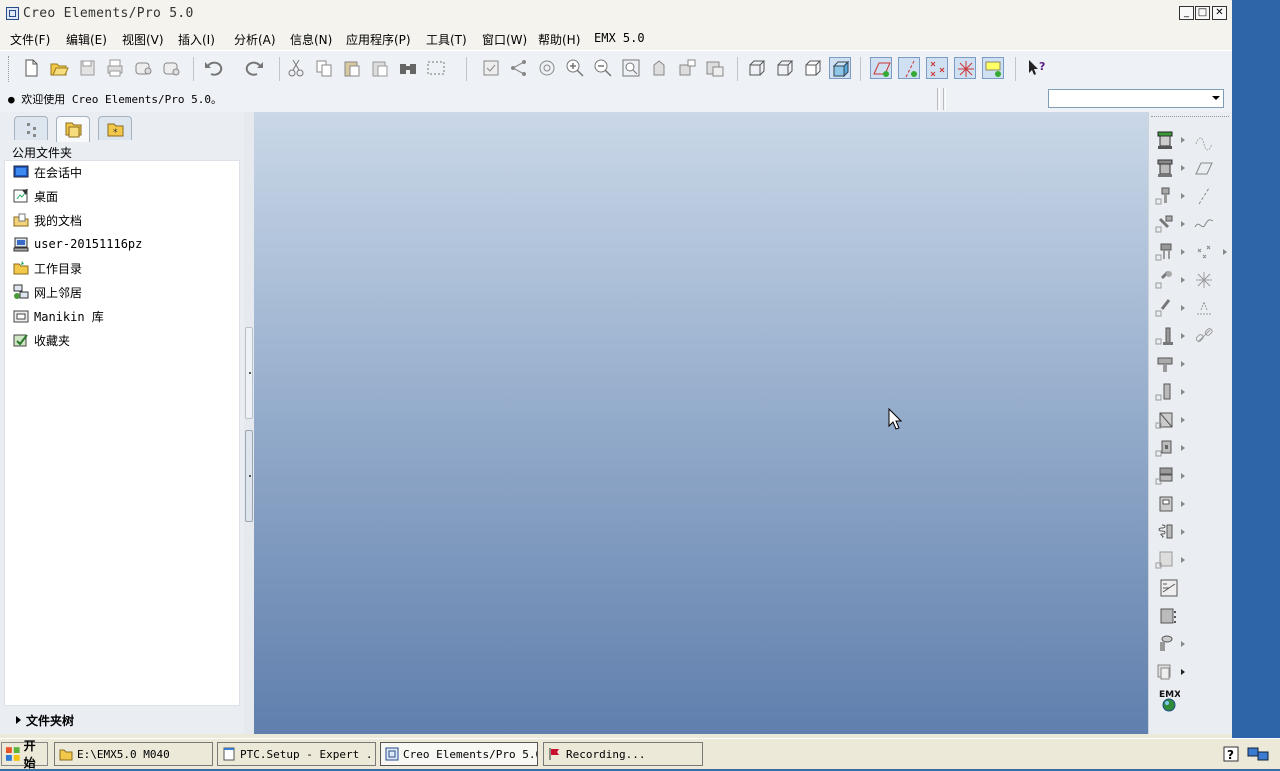 The image size is (1280, 771). Describe the element at coordinates (1165, 280) in the screenshot. I see `emx-sprue-bushing-icon` at that location.